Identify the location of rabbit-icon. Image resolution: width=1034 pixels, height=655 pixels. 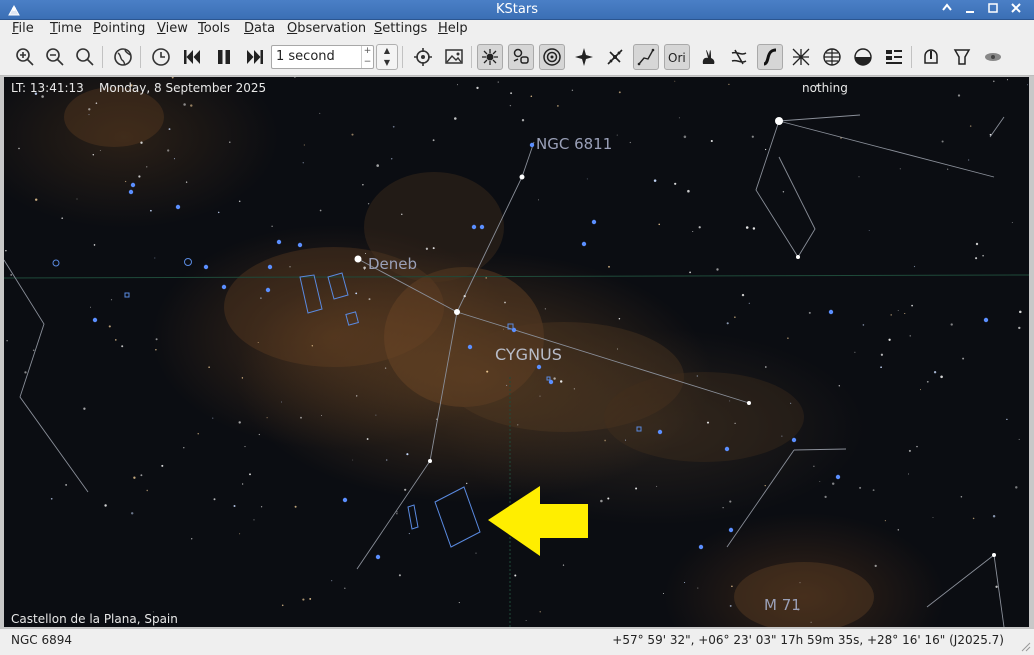
(708, 57).